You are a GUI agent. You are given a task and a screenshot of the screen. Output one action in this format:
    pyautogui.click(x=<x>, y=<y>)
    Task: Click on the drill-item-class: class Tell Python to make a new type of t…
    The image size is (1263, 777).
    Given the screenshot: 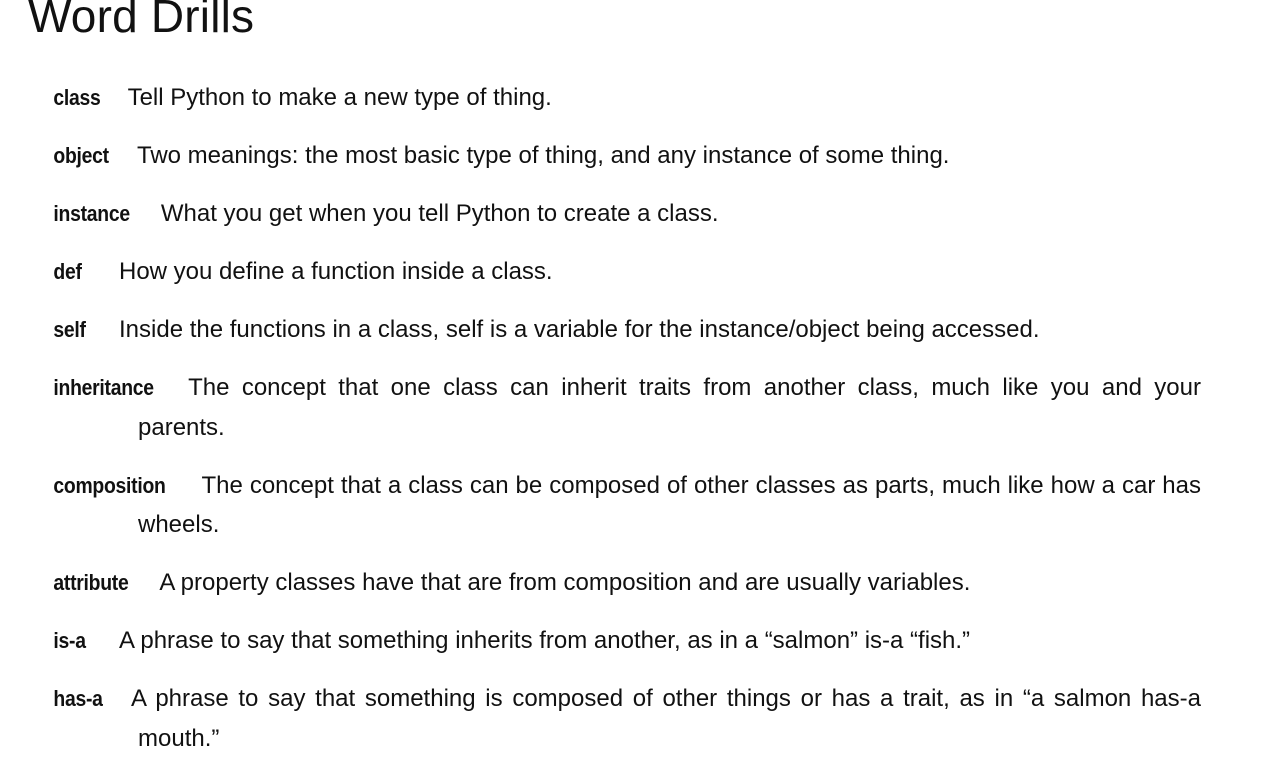 What is the action you would take?
    pyautogui.click(x=627, y=98)
    